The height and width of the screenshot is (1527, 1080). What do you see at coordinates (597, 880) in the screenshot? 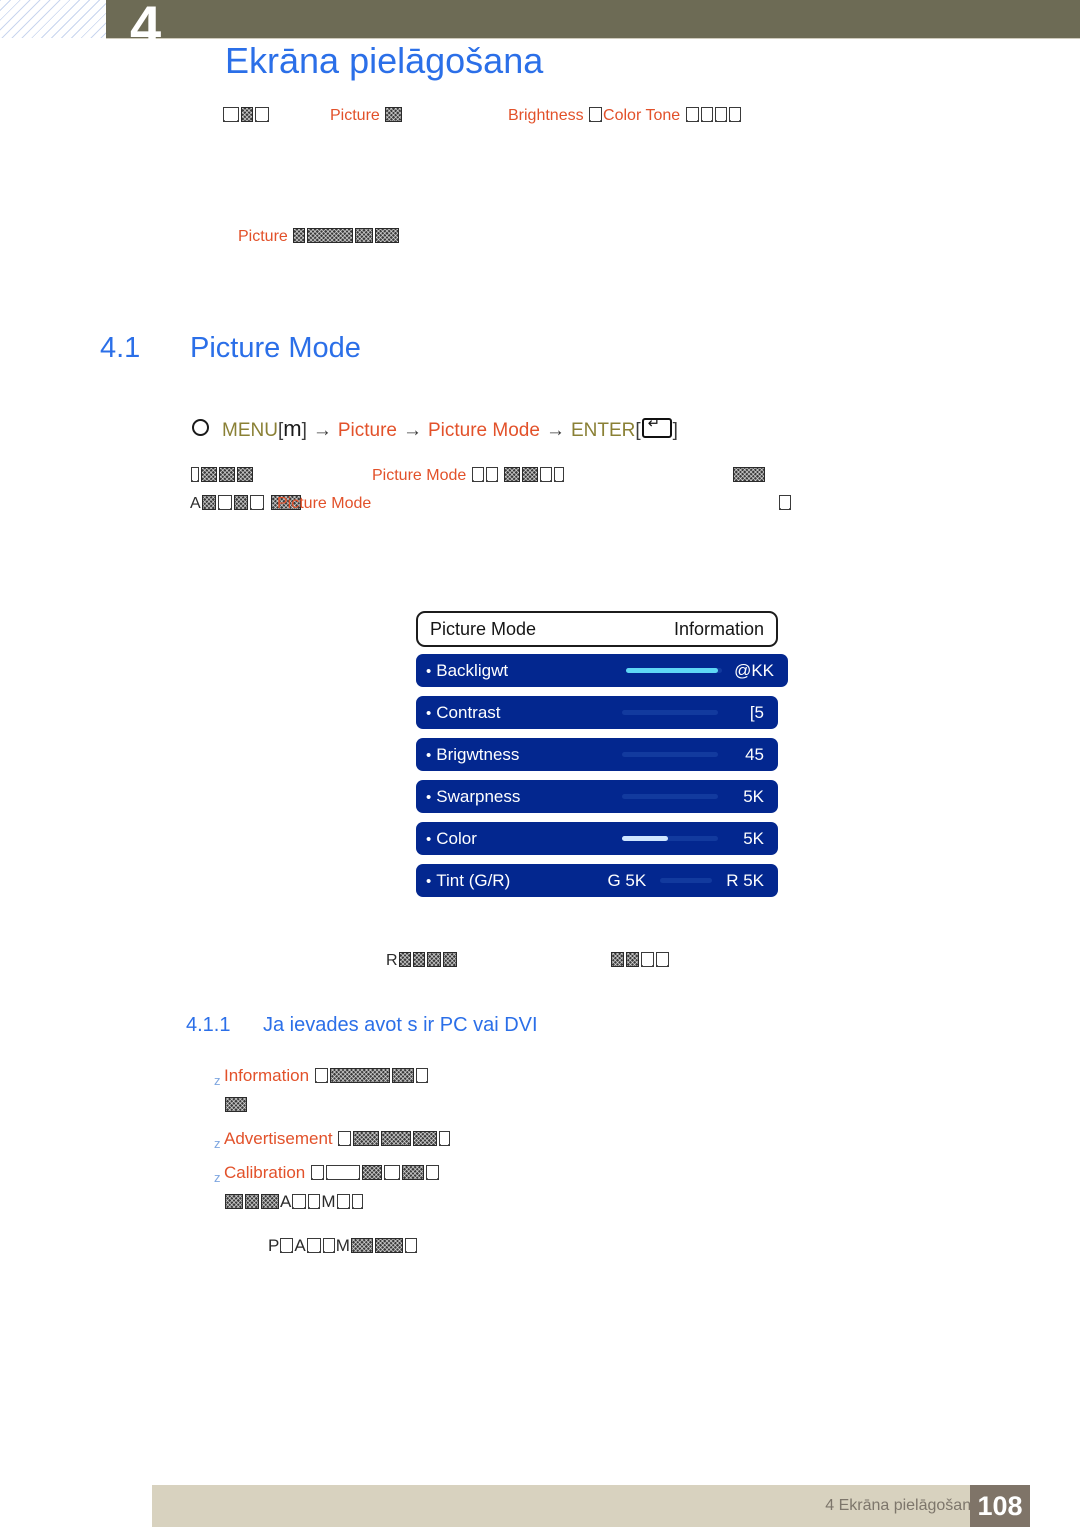
I see `osd-row-tint: • Tint (G/R) G 5K R 5K` at bounding box center [597, 880].